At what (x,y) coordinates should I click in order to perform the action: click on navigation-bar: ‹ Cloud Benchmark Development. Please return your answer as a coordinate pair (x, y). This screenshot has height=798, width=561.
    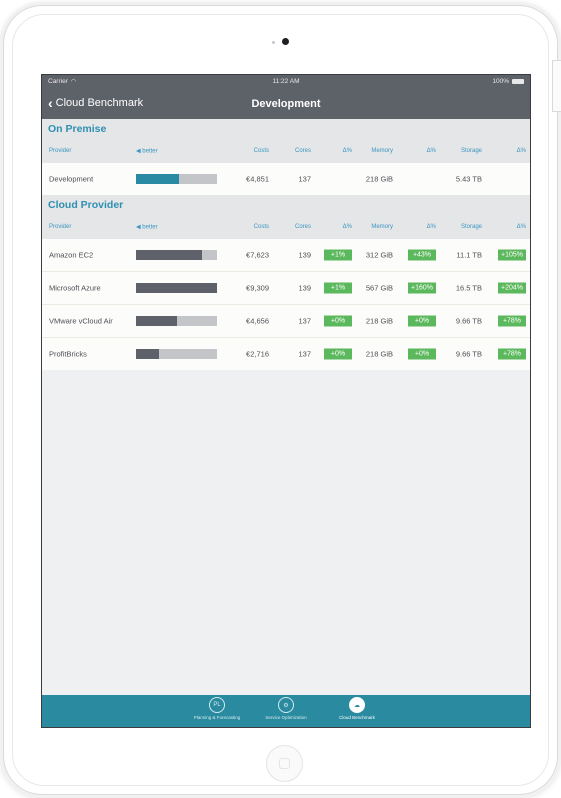
    Looking at the image, I should click on (286, 104).